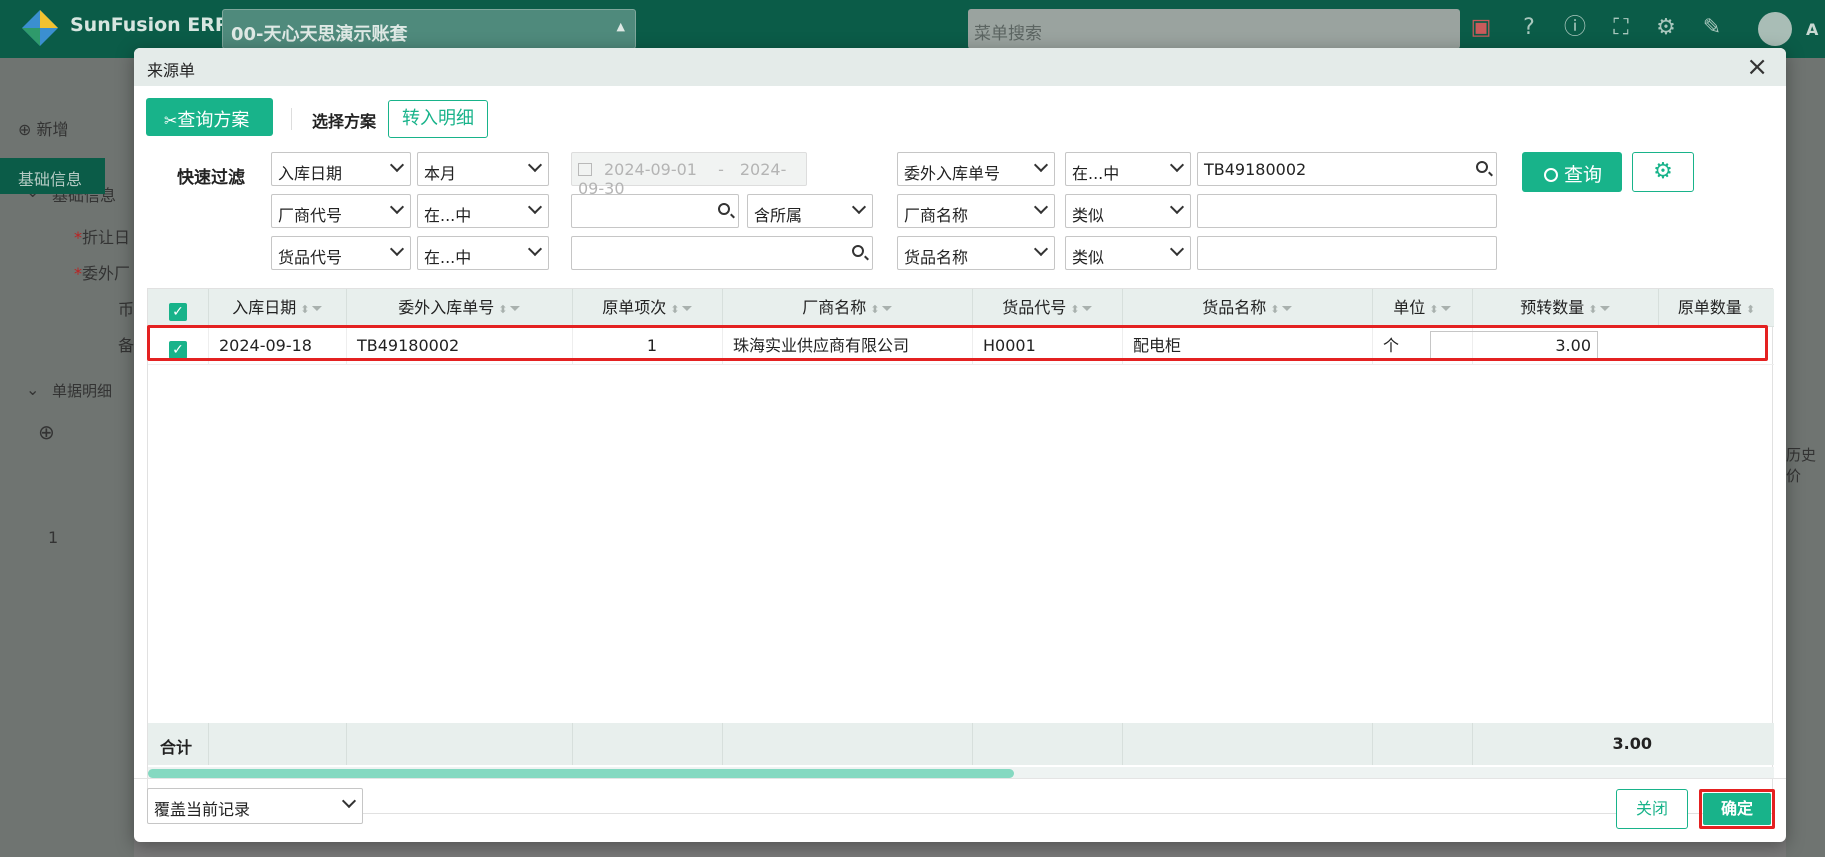  What do you see at coordinates (126, 309) in the screenshot?
I see `field-currency-label: 币` at bounding box center [126, 309].